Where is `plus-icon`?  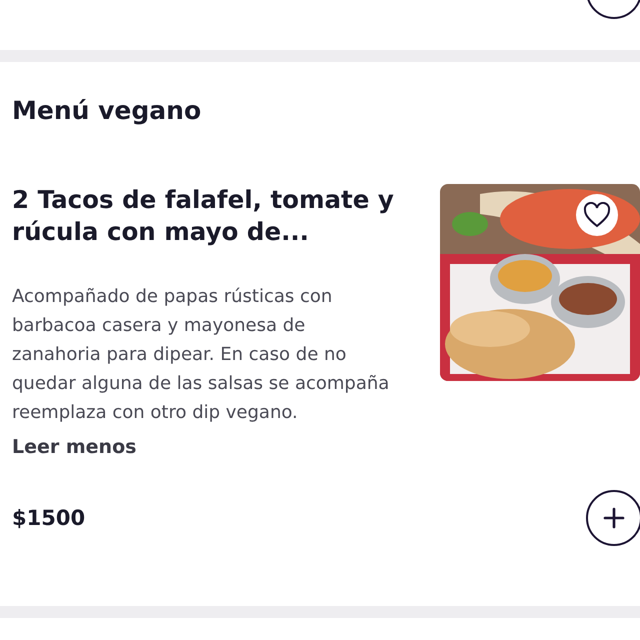
plus-icon is located at coordinates (614, 518).